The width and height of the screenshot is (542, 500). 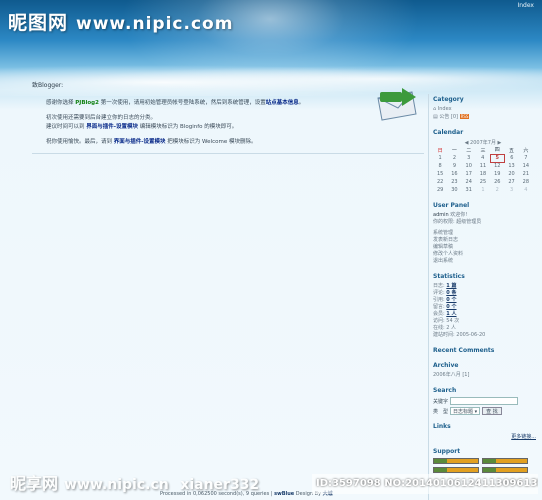 What do you see at coordinates (467, 143) in the screenshot?
I see `calendar-prev-icon: ◀` at bounding box center [467, 143].